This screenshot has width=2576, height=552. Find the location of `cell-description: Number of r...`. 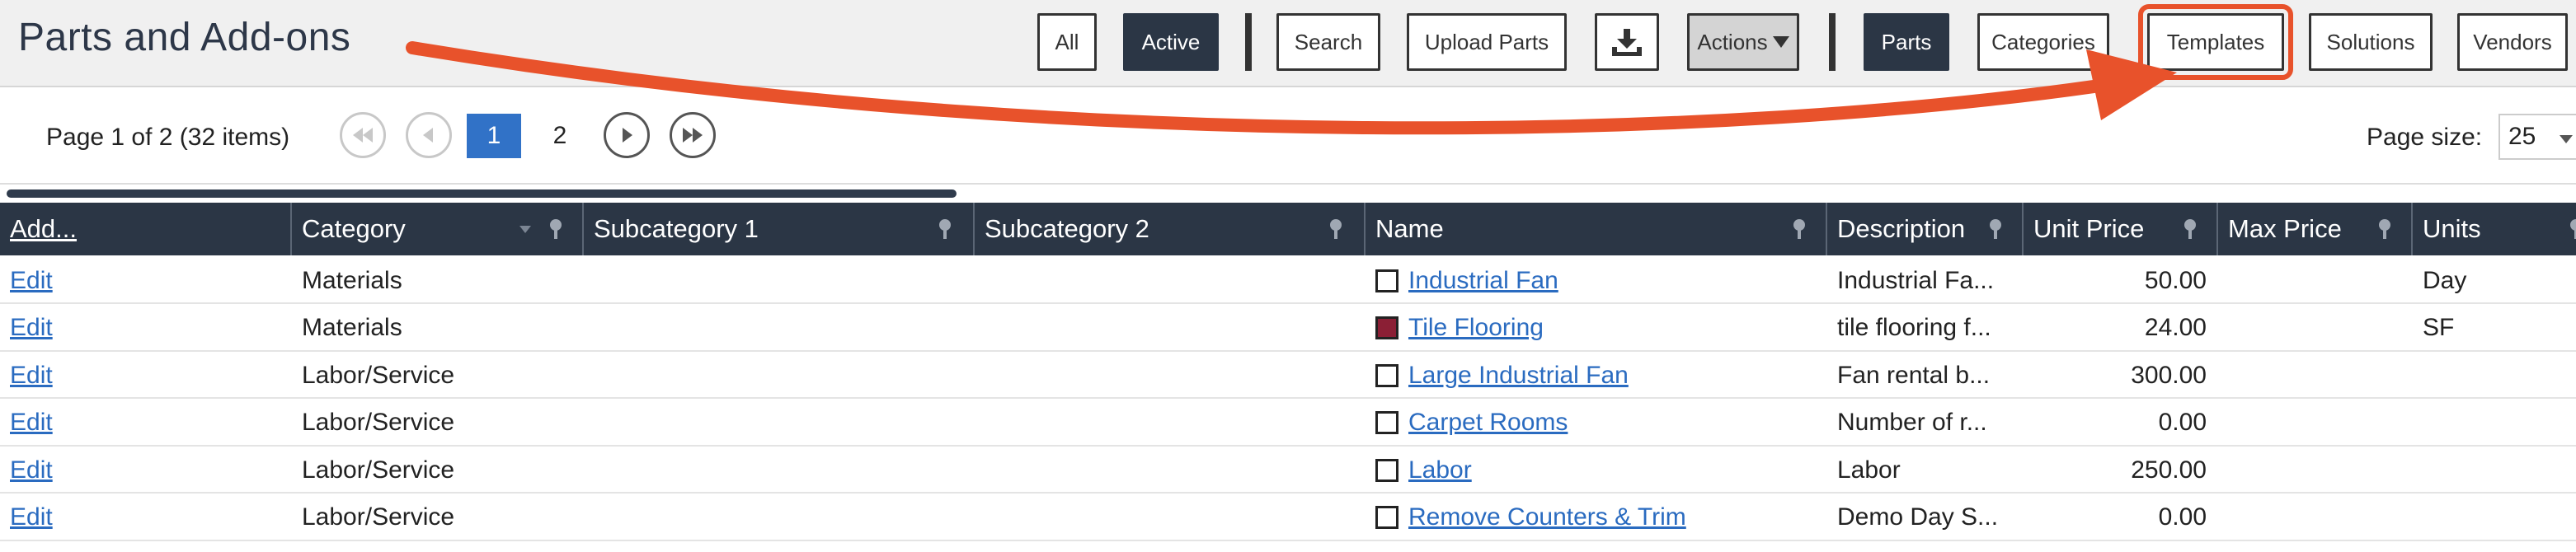

cell-description: Number of r... is located at coordinates (1925, 423).